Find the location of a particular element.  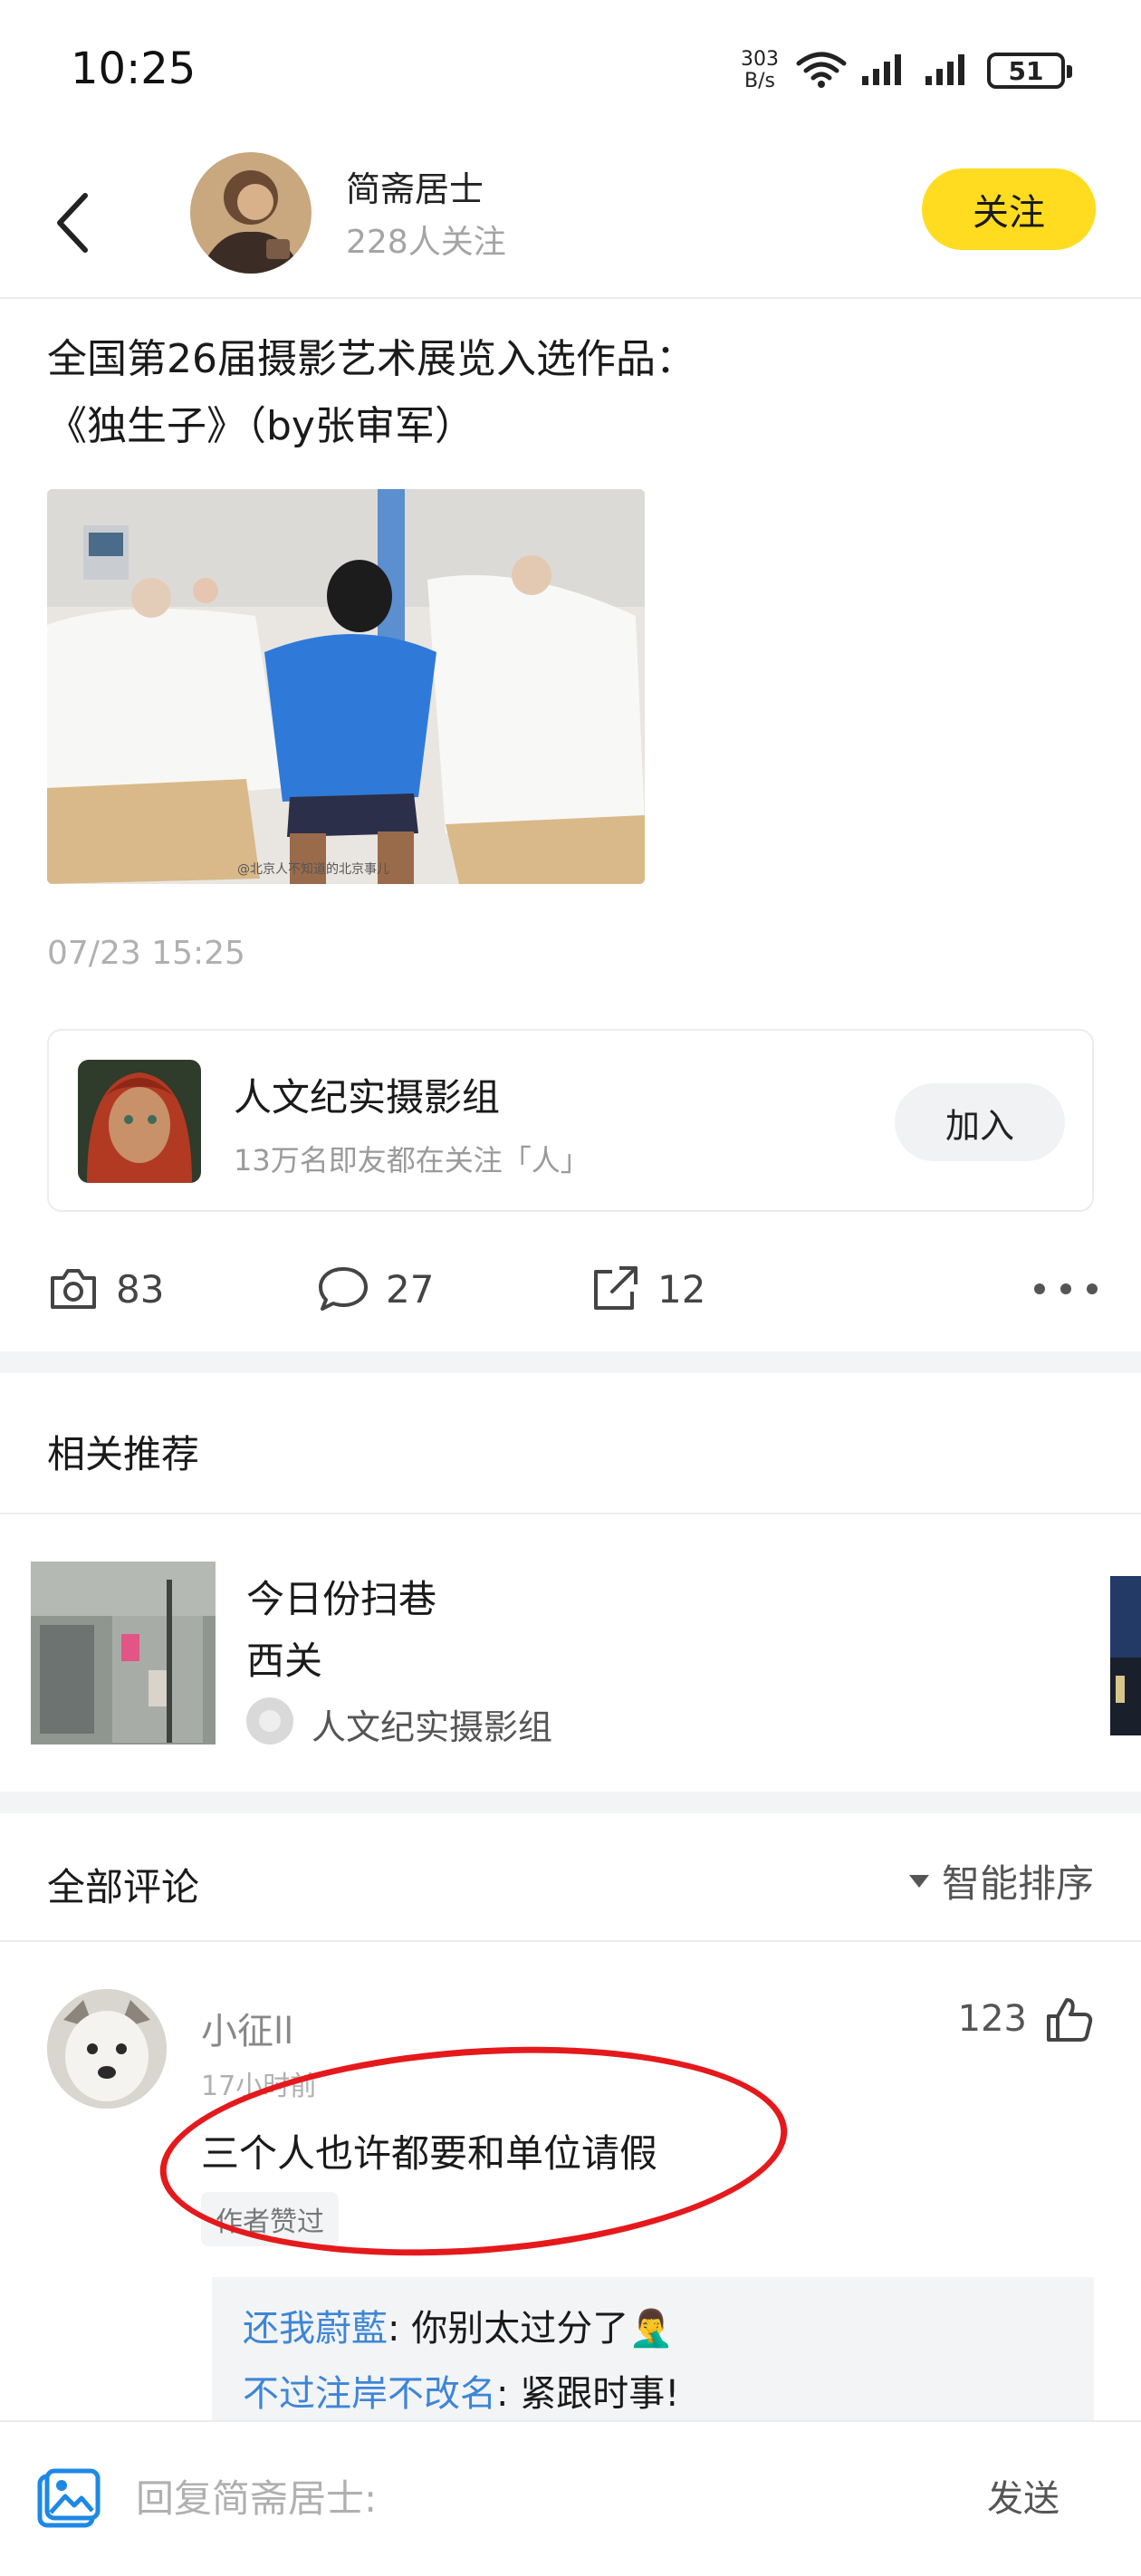

related-item-thumbnail is located at coordinates (124, 1653).